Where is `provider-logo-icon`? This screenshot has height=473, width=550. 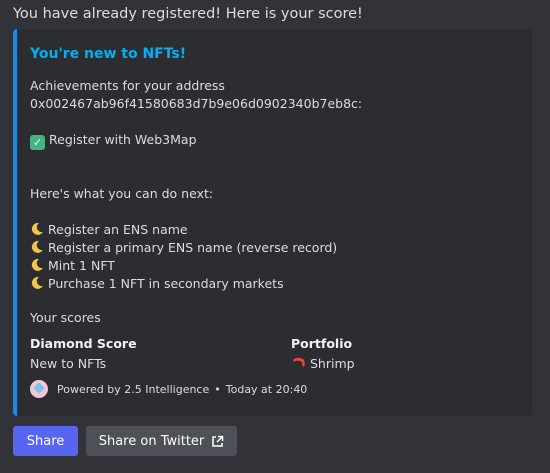
provider-logo-icon is located at coordinates (39, 389).